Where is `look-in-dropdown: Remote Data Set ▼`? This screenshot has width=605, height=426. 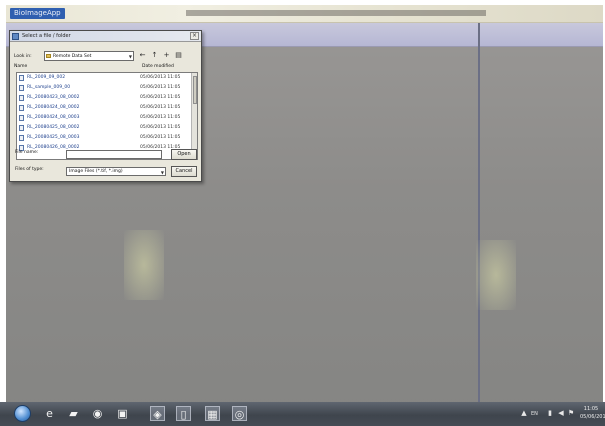
look-in-dropdown: Remote Data Set ▼ is located at coordinates (89, 56).